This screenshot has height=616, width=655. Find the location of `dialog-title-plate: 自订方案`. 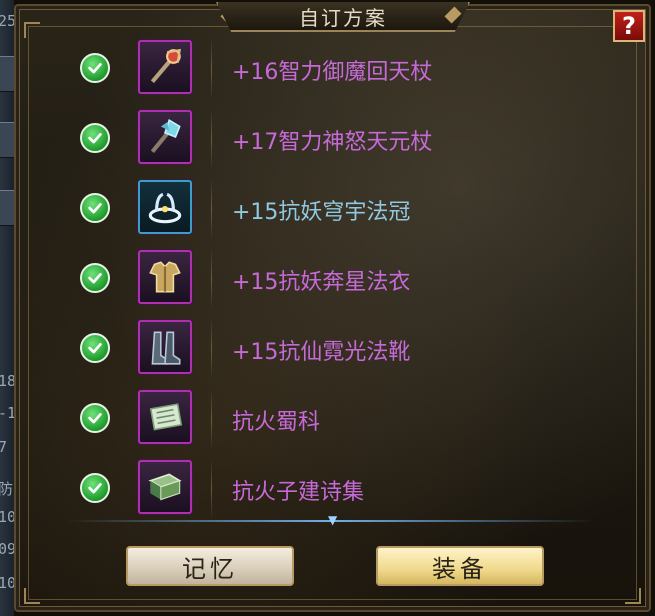

dialog-title-plate: 自订方案 is located at coordinates (343, 17).